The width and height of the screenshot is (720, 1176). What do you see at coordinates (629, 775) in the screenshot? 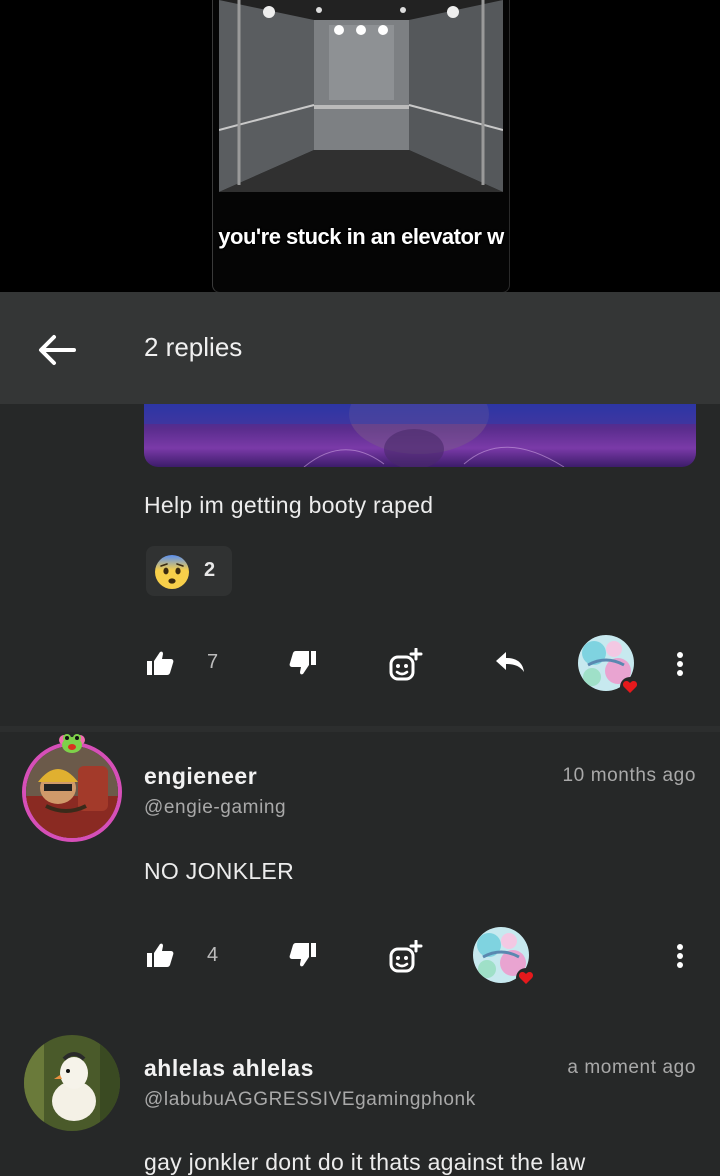
I see `timestamp: 10 months ago` at bounding box center [629, 775].